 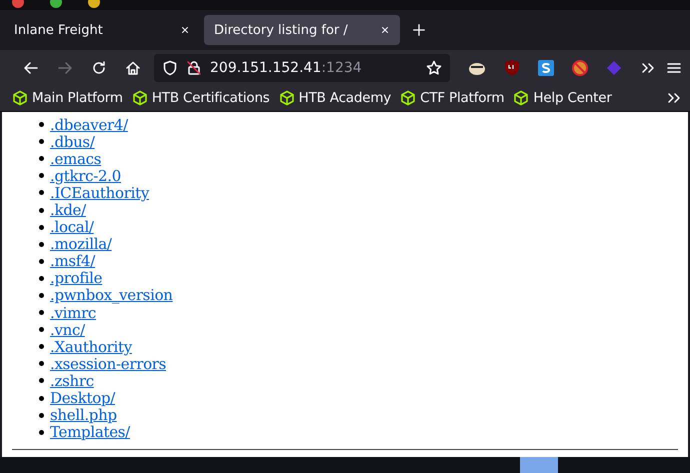 I want to click on file-link: .gtkrc-2.0, so click(x=85, y=175).